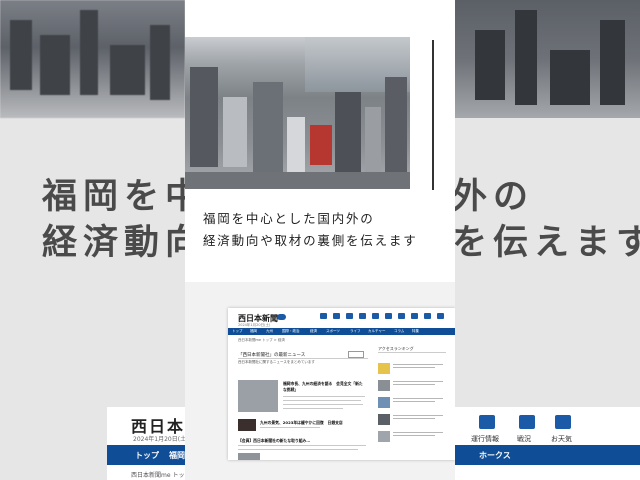  I want to click on mail-icon, so click(336, 316).